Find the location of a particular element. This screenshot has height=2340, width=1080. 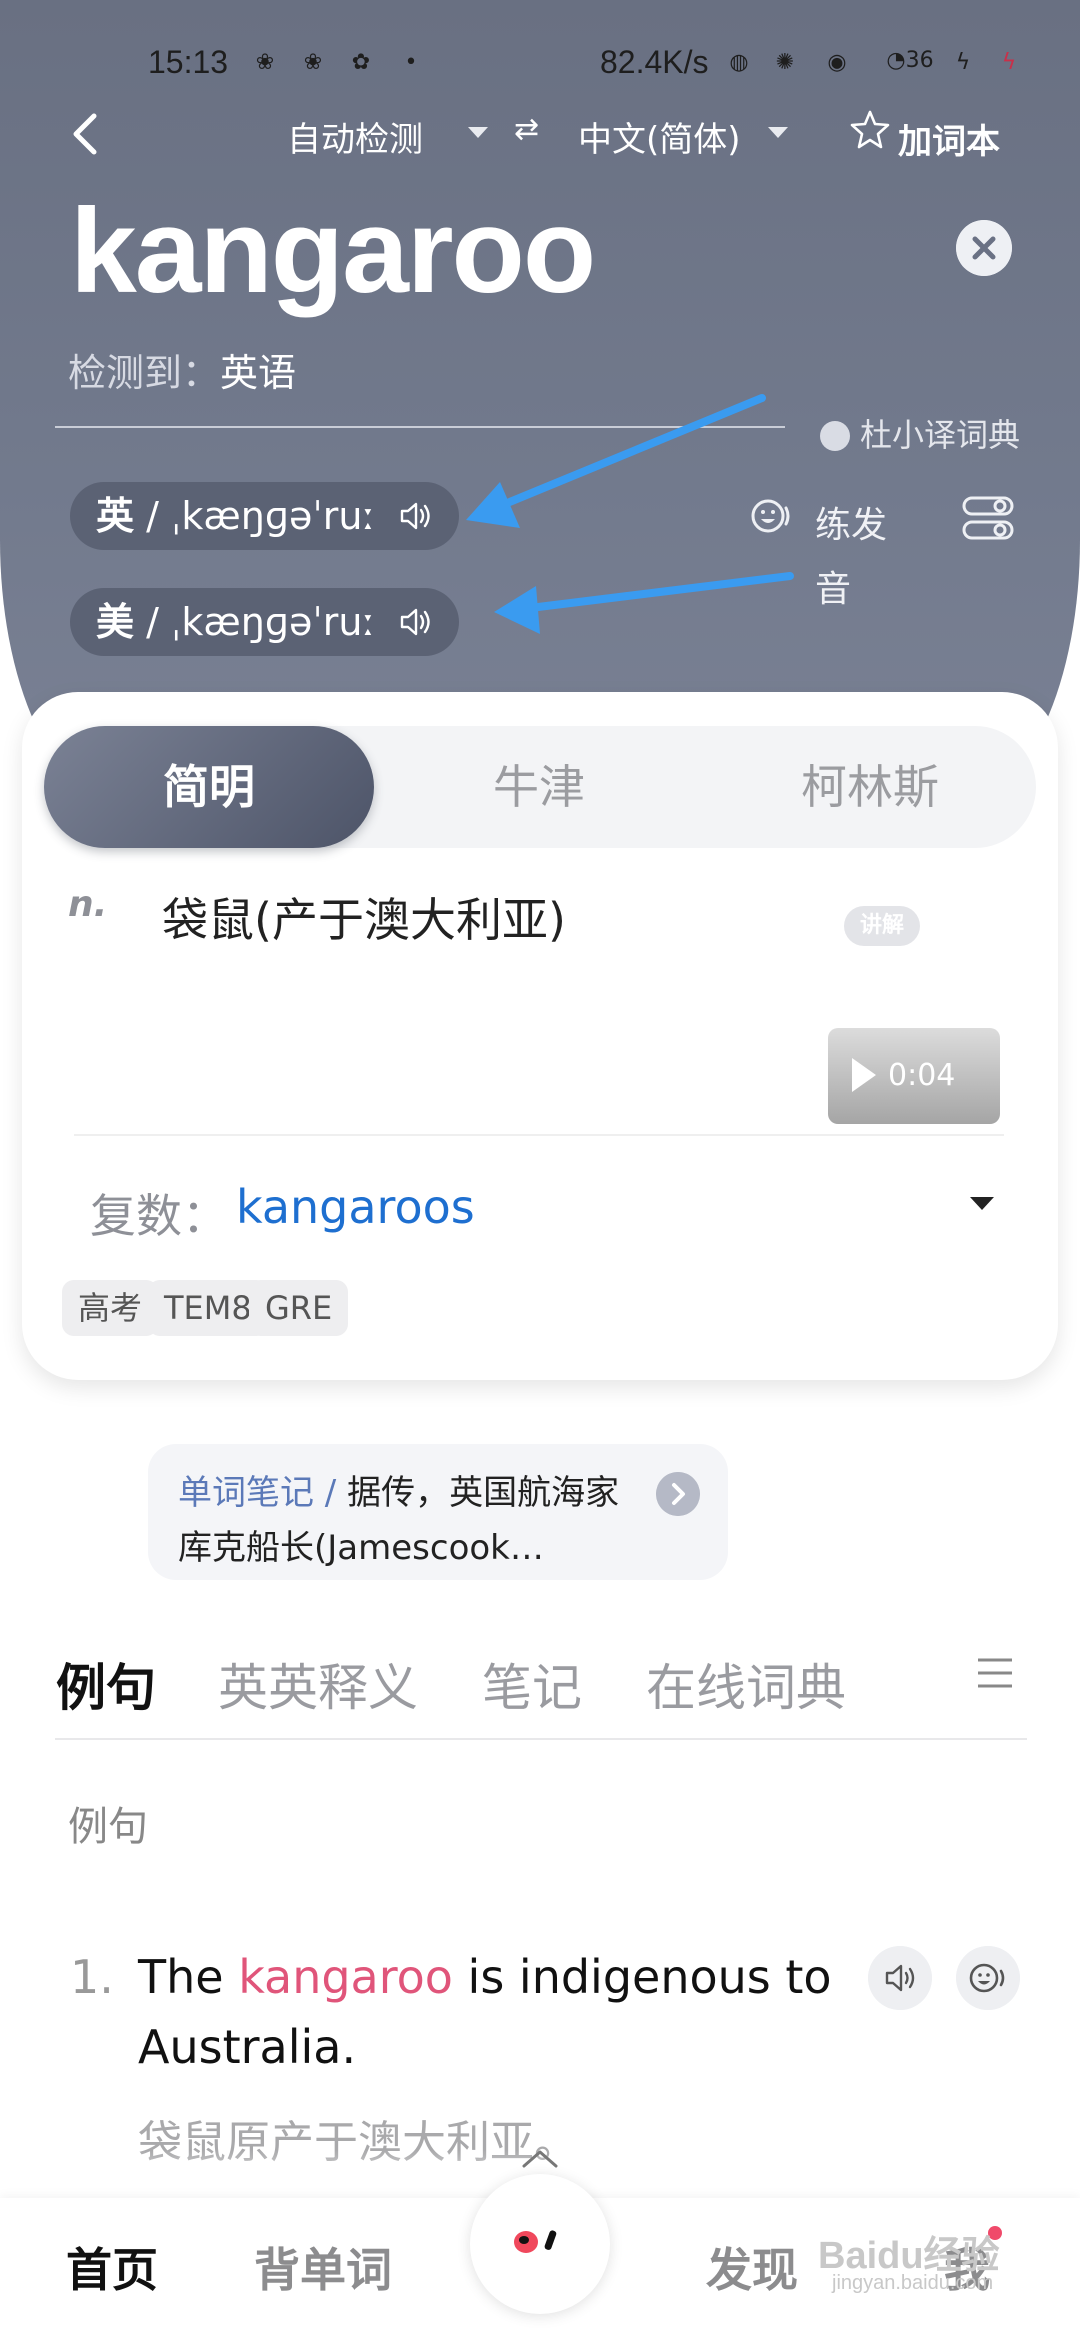

nav-home: 首页 is located at coordinates (112, 2267).